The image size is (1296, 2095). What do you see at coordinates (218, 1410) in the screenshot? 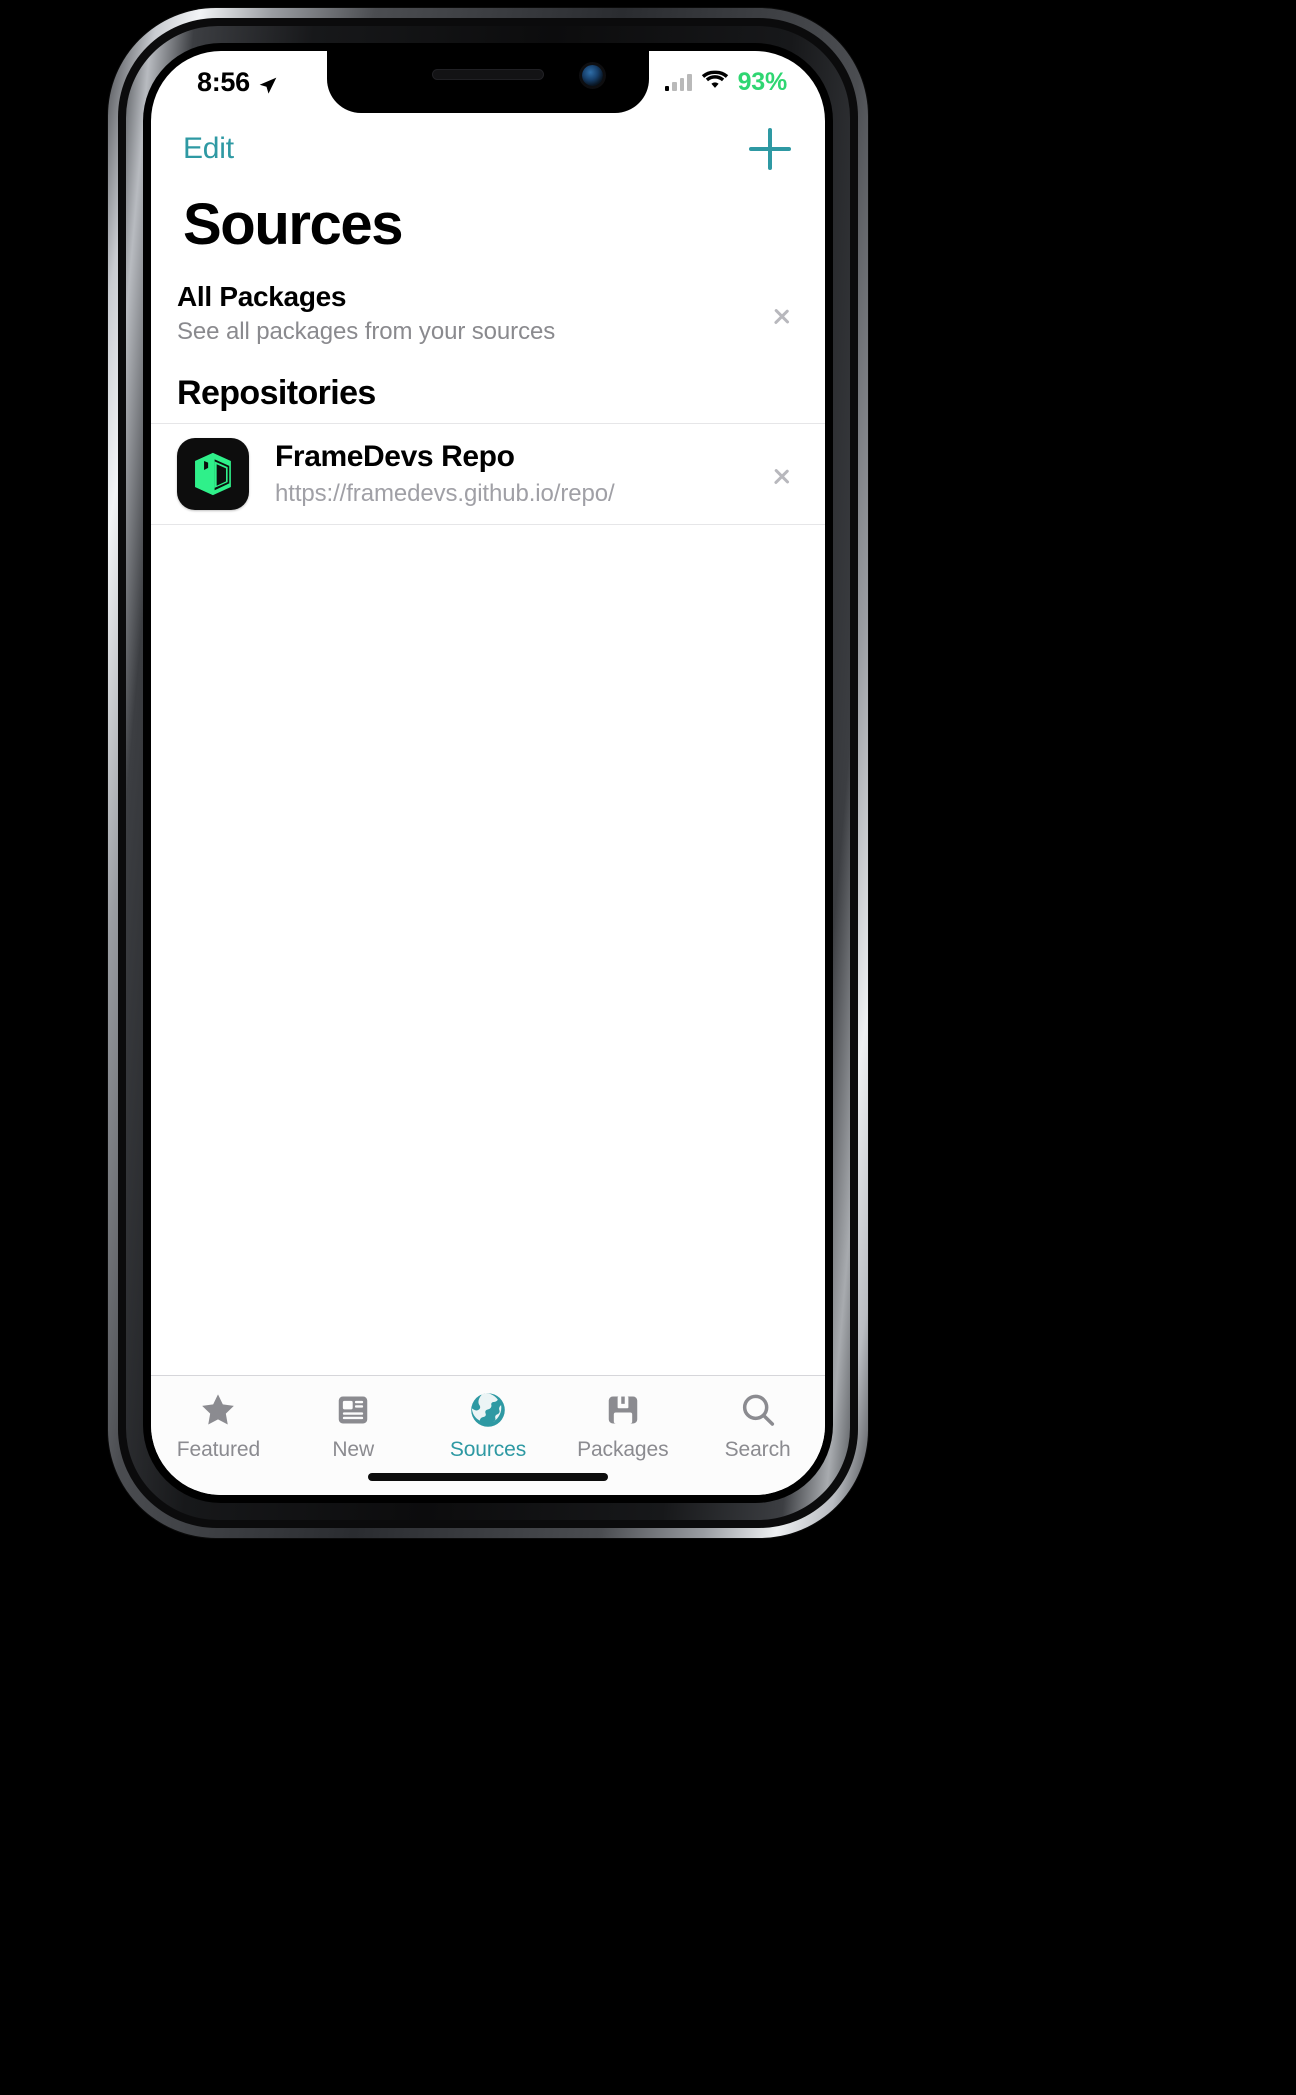
I see `star-icon` at bounding box center [218, 1410].